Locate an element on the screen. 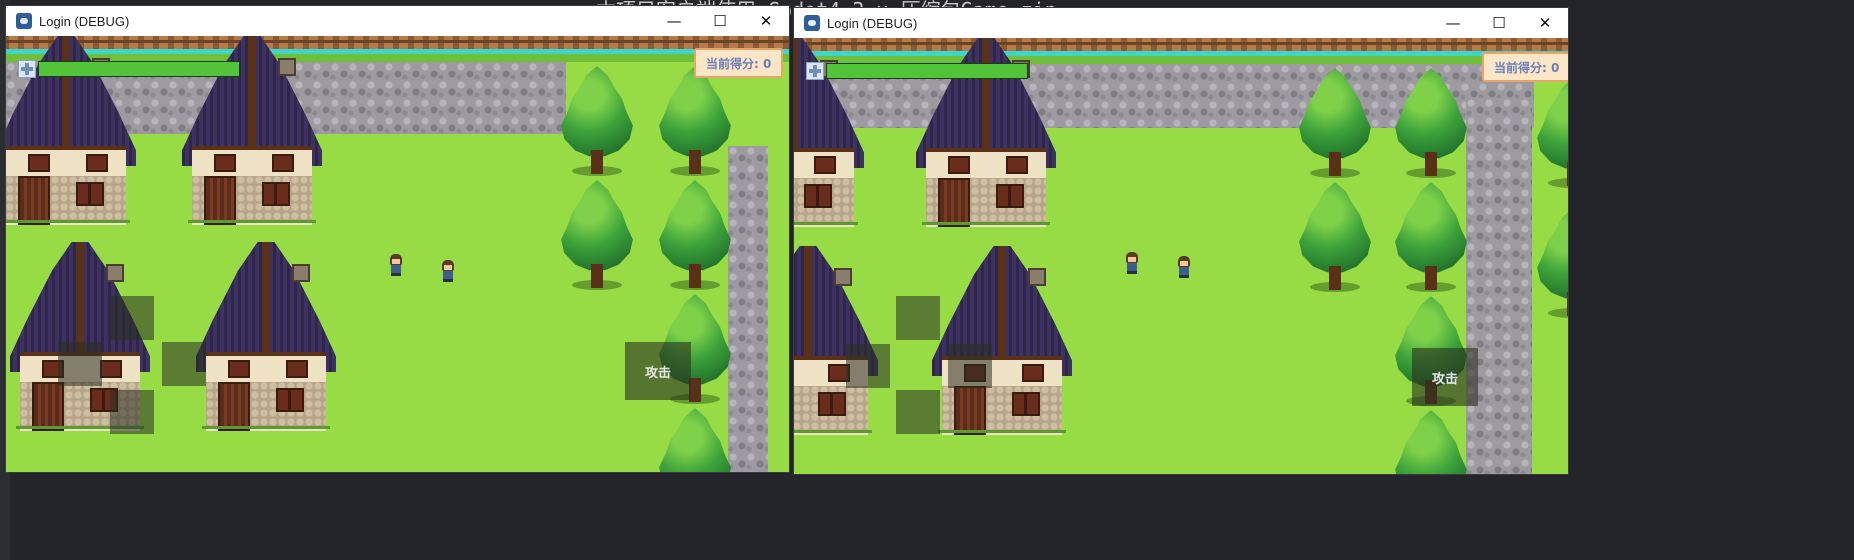 This screenshot has width=1854, height=560. fence is located at coordinates (1181, 44).